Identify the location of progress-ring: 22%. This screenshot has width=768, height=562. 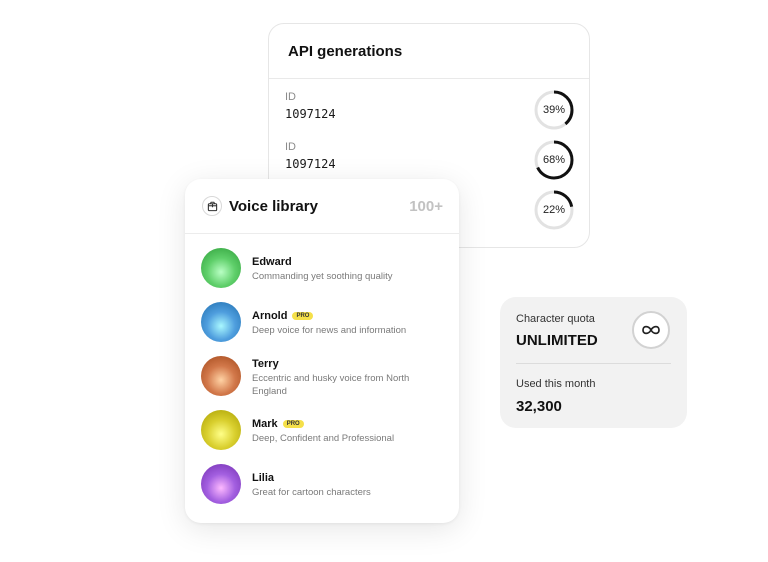
(554, 210).